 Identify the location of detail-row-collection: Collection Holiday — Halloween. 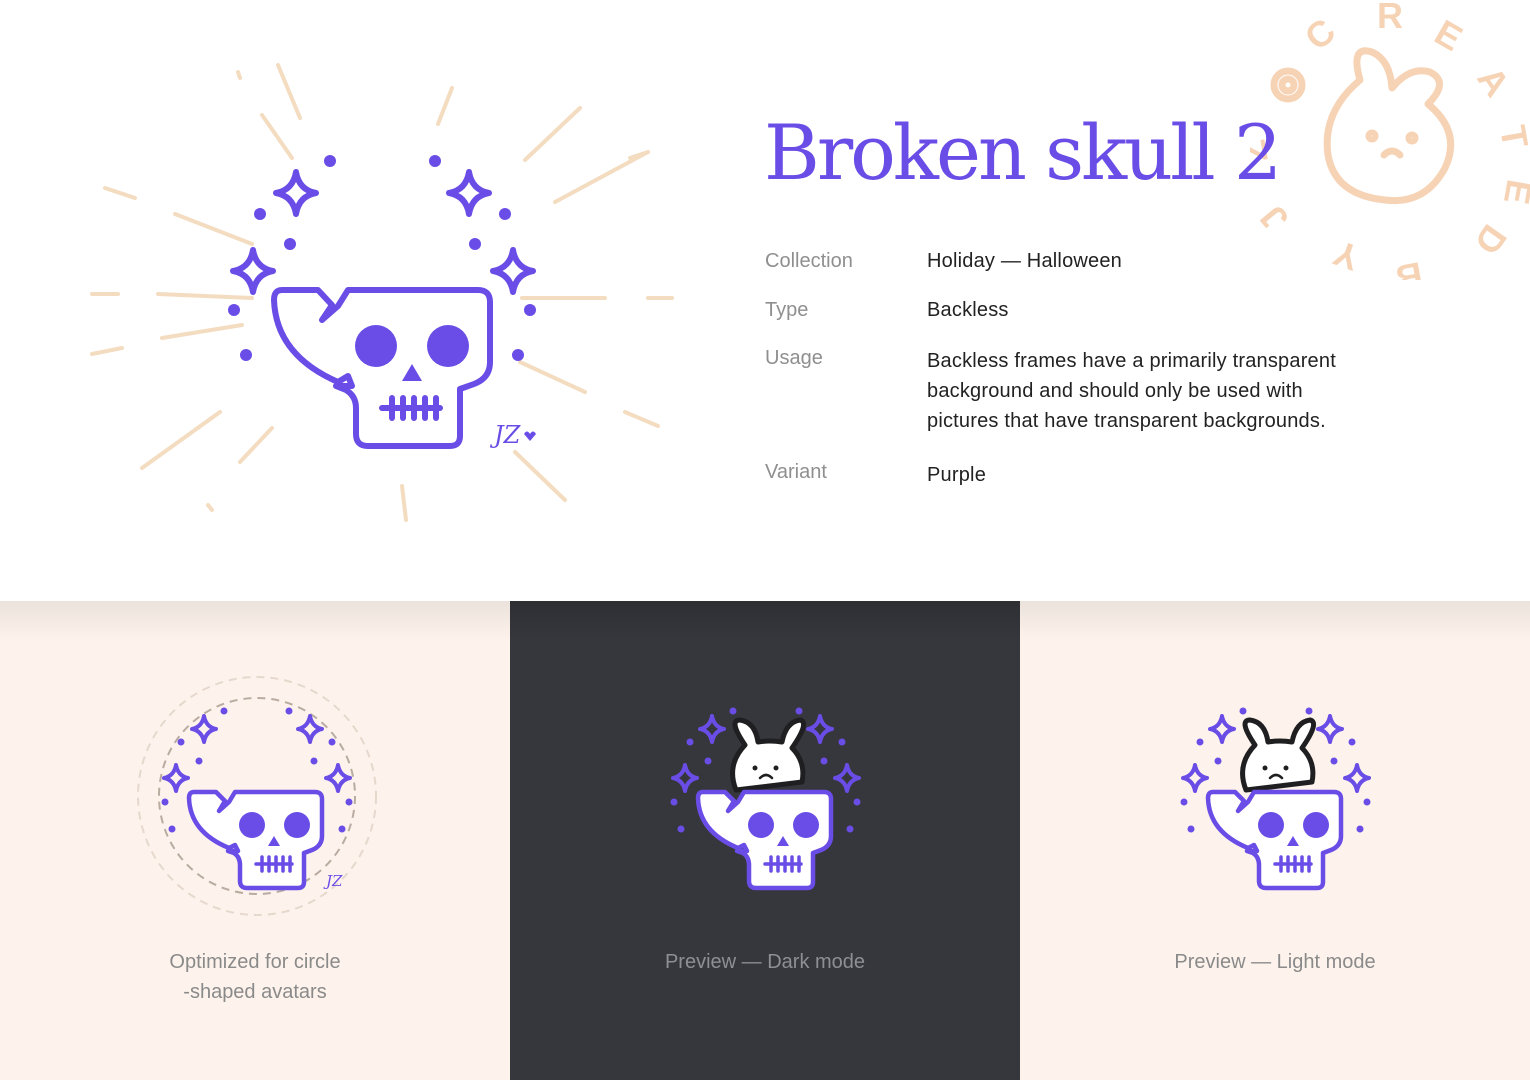
(943, 261).